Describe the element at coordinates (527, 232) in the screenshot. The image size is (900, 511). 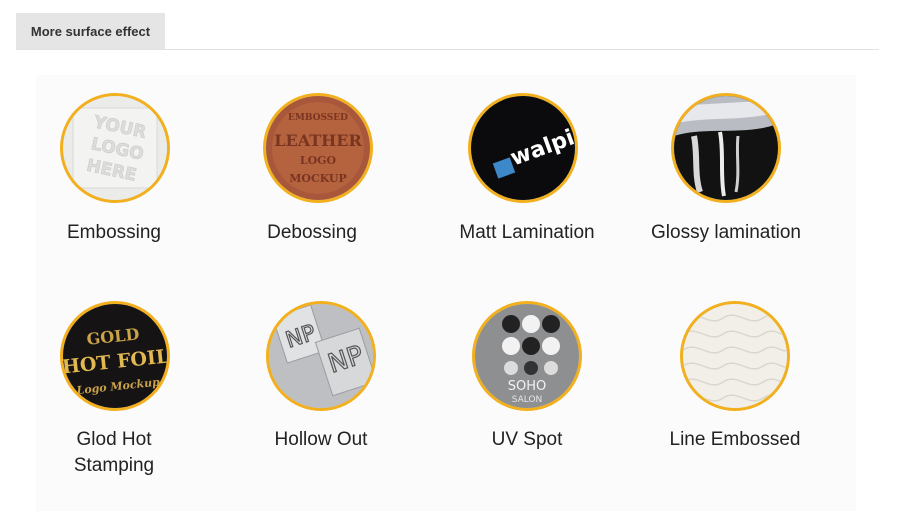
I see `matt-lamination-label: Matt Lamination` at that location.